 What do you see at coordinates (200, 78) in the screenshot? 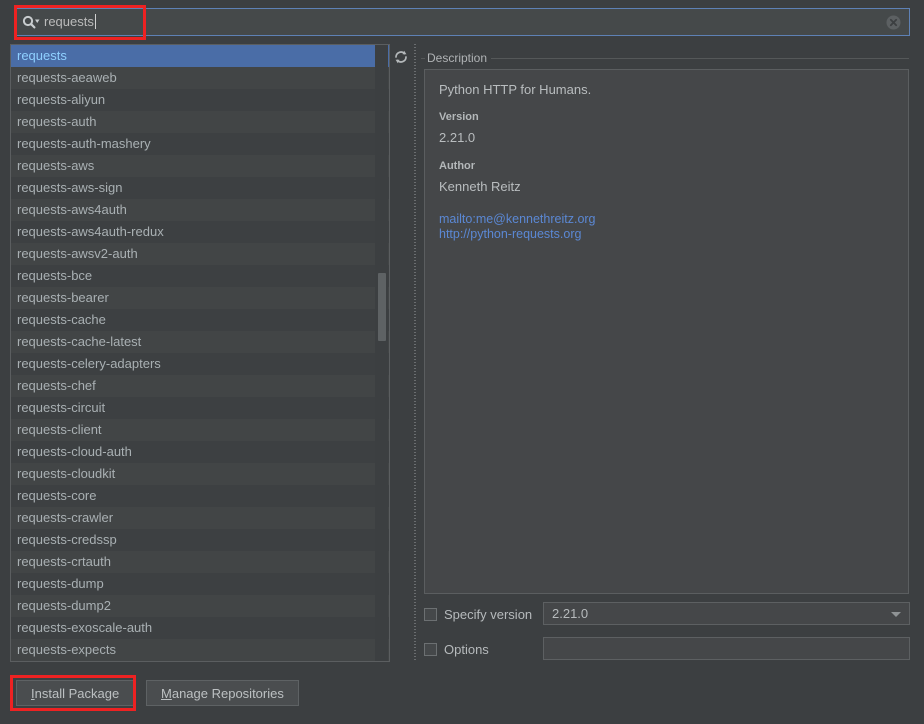
I see `package-list-item: requests-aeaweb` at bounding box center [200, 78].